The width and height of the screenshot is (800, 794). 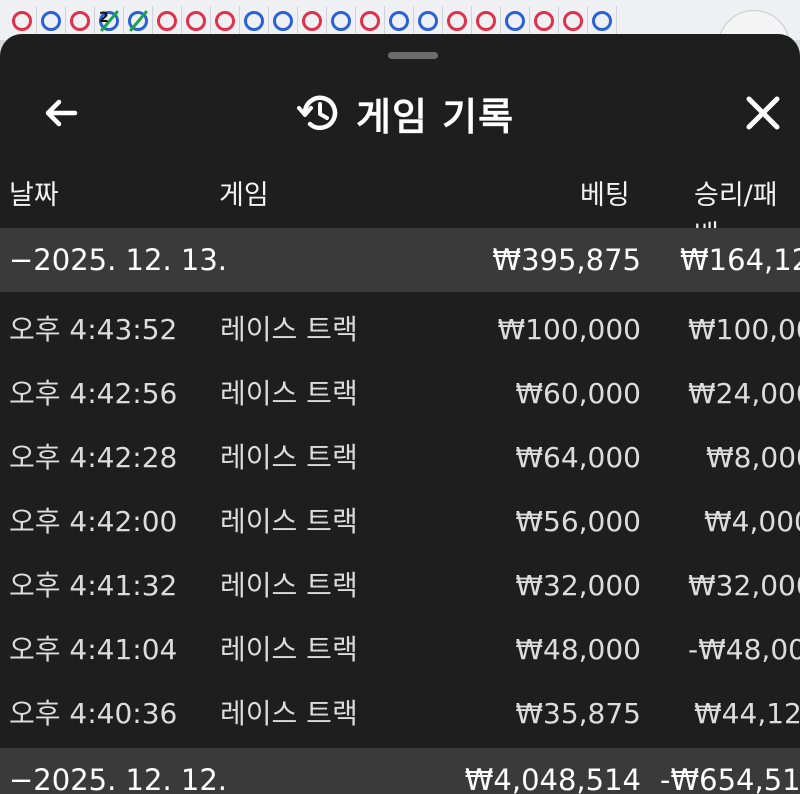 I want to click on column-header-date: 날짜, so click(x=34, y=196).